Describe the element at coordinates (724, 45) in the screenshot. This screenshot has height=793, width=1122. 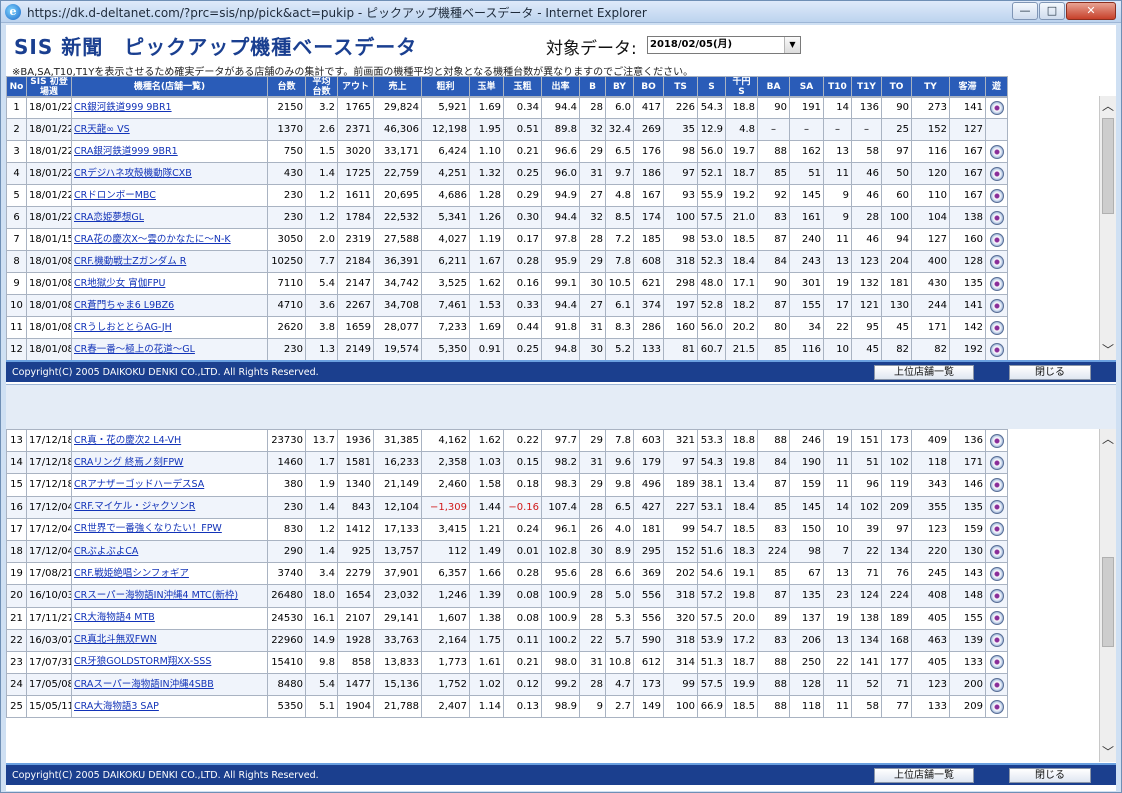
I see `date-select: 2018/02/05(月) ▼` at that location.